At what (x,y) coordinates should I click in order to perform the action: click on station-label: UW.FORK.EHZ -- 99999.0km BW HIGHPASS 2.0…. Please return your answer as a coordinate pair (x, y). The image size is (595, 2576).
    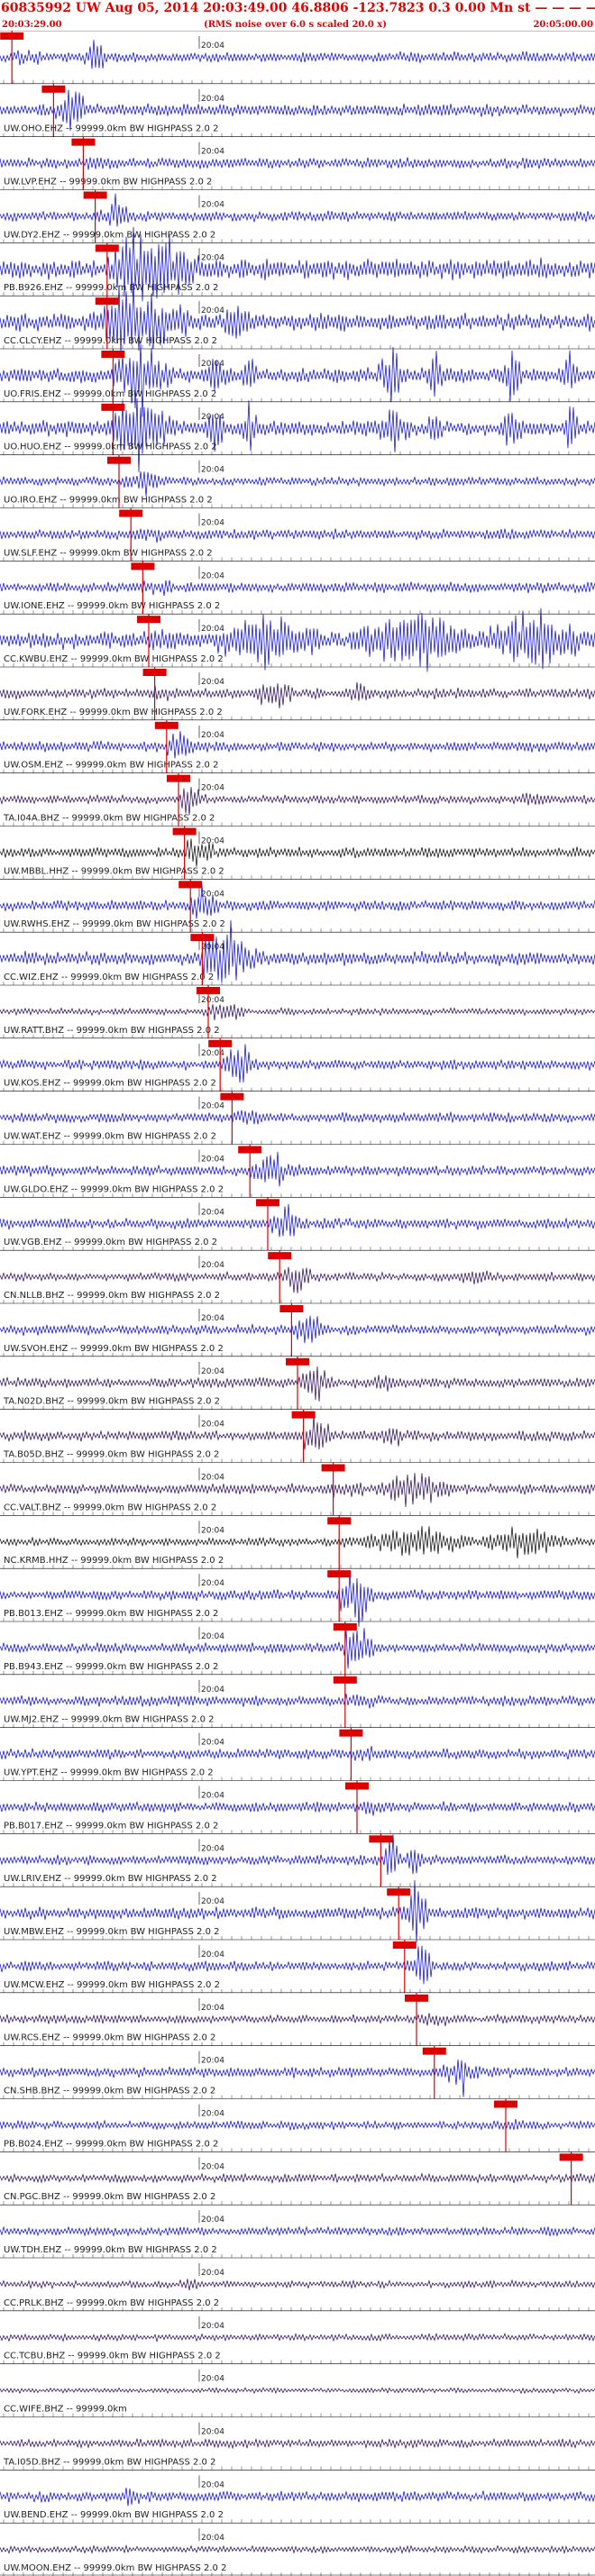
    Looking at the image, I should click on (113, 712).